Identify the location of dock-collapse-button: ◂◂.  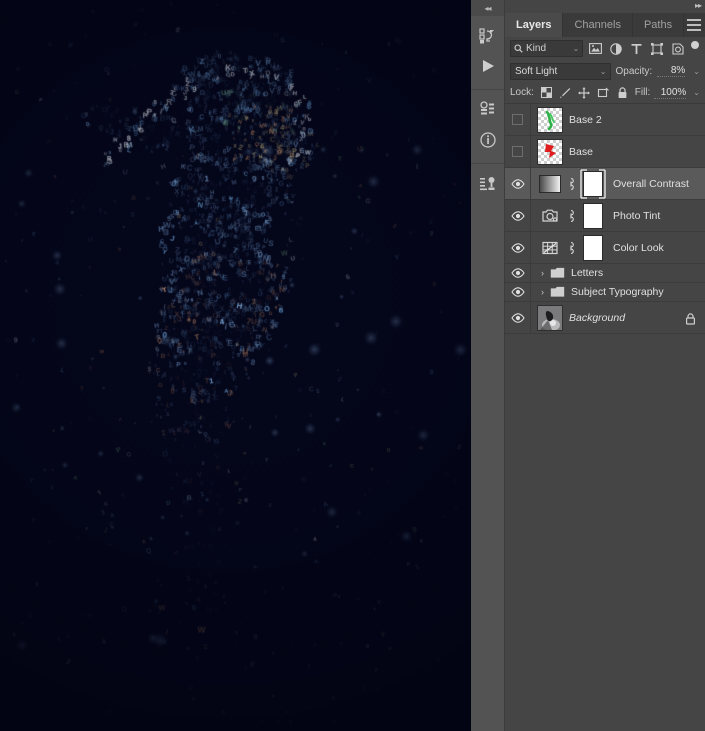
(487, 8).